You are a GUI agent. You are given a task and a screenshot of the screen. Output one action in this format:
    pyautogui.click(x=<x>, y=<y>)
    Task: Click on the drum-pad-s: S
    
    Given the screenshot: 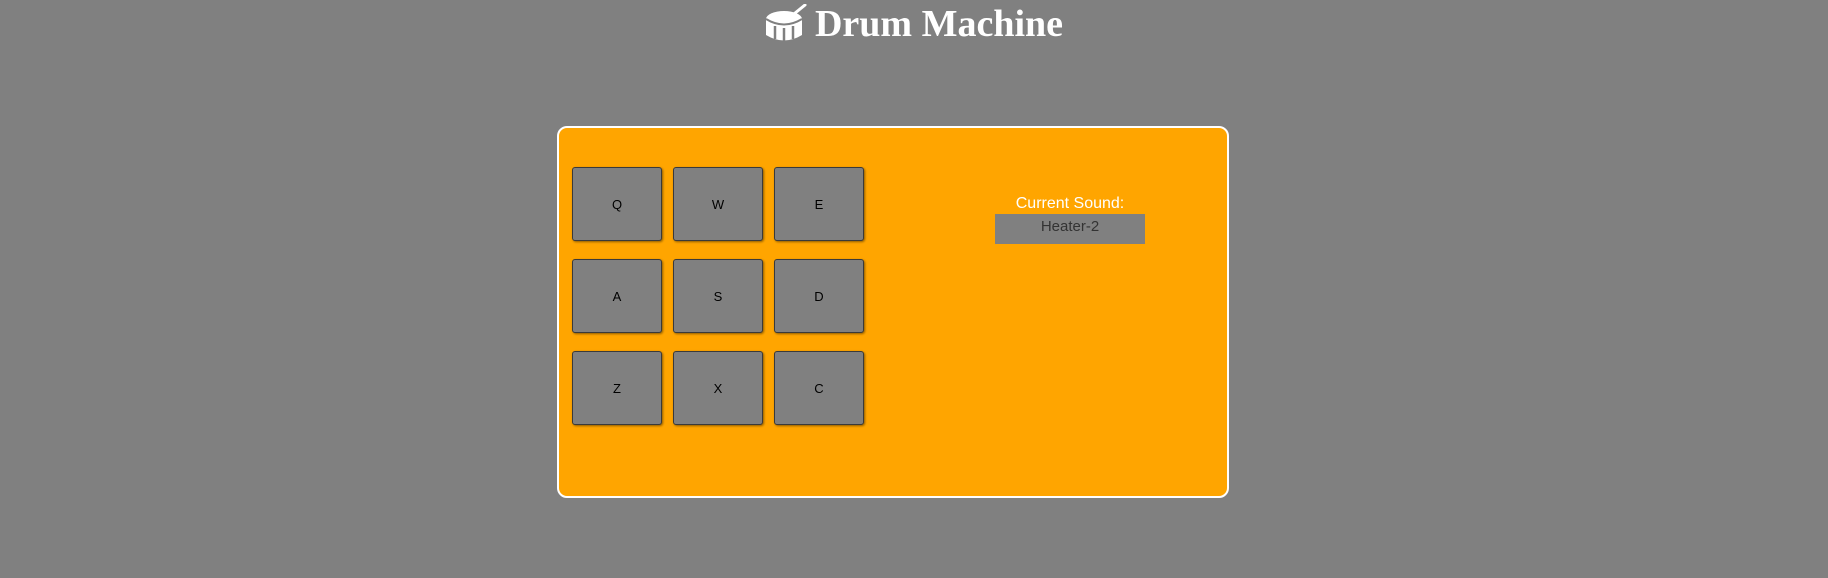 What is the action you would take?
    pyautogui.click(x=718, y=296)
    